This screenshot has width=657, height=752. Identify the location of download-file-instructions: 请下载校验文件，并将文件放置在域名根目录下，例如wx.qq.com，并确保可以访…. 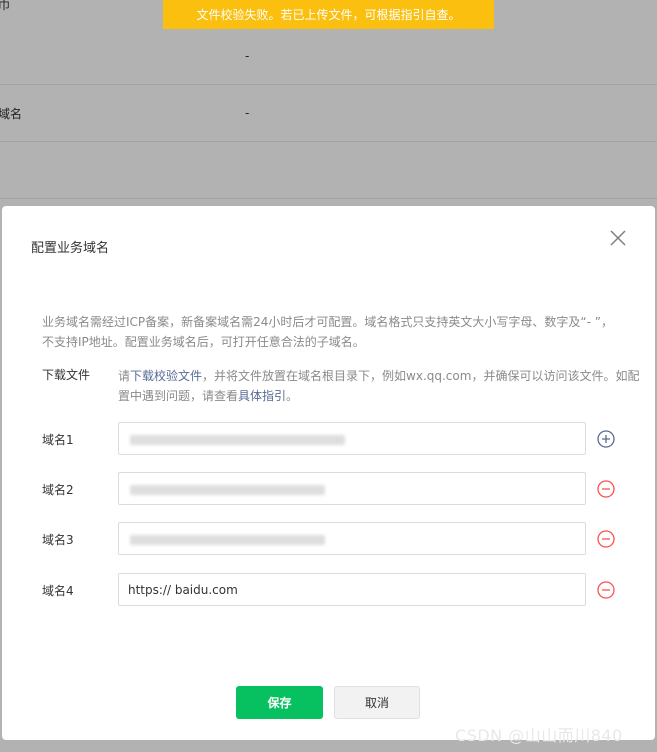
(383, 386).